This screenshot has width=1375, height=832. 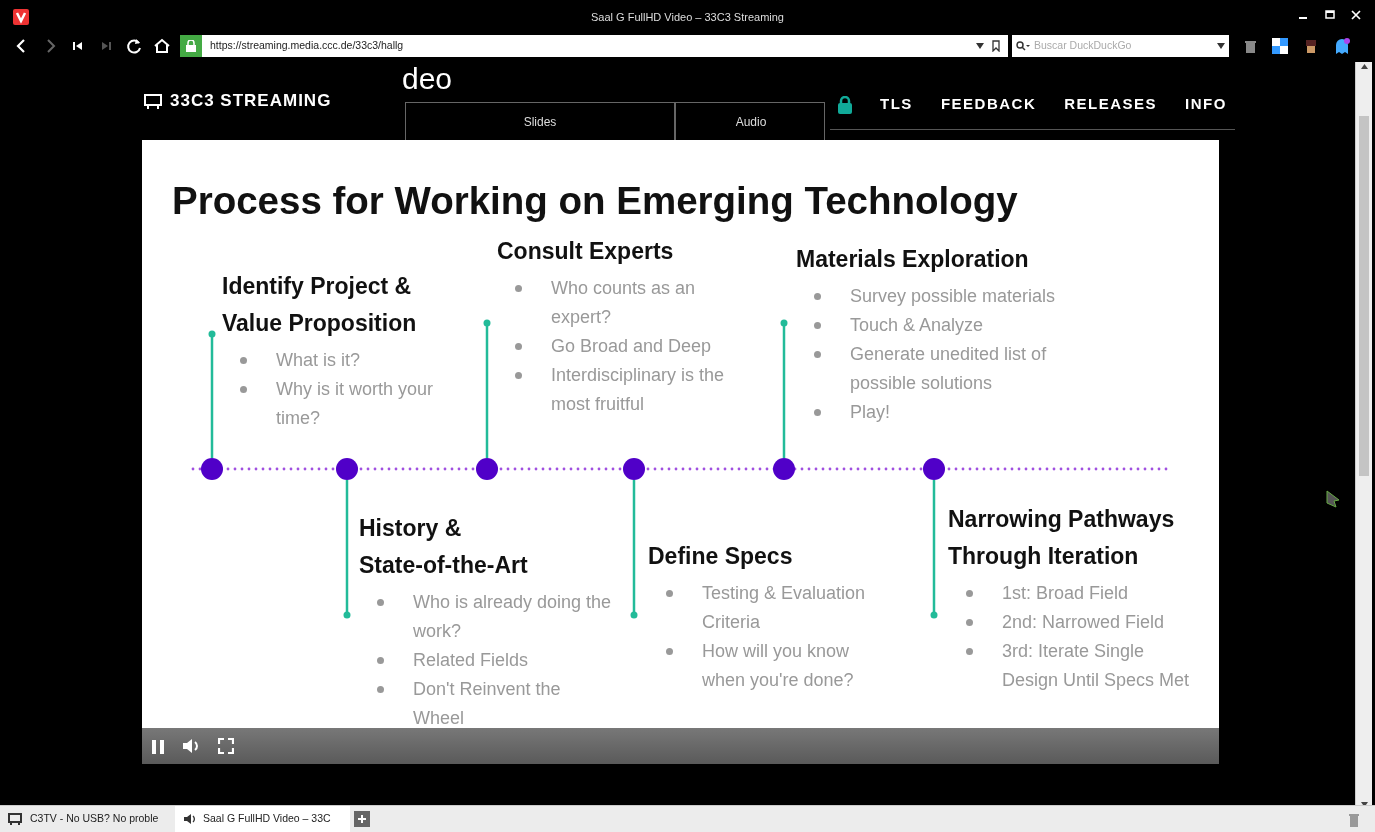 What do you see at coordinates (594, 46) in the screenshot?
I see `address-bar: https://streaming.media.ccc.de/33c3/hallg` at bounding box center [594, 46].